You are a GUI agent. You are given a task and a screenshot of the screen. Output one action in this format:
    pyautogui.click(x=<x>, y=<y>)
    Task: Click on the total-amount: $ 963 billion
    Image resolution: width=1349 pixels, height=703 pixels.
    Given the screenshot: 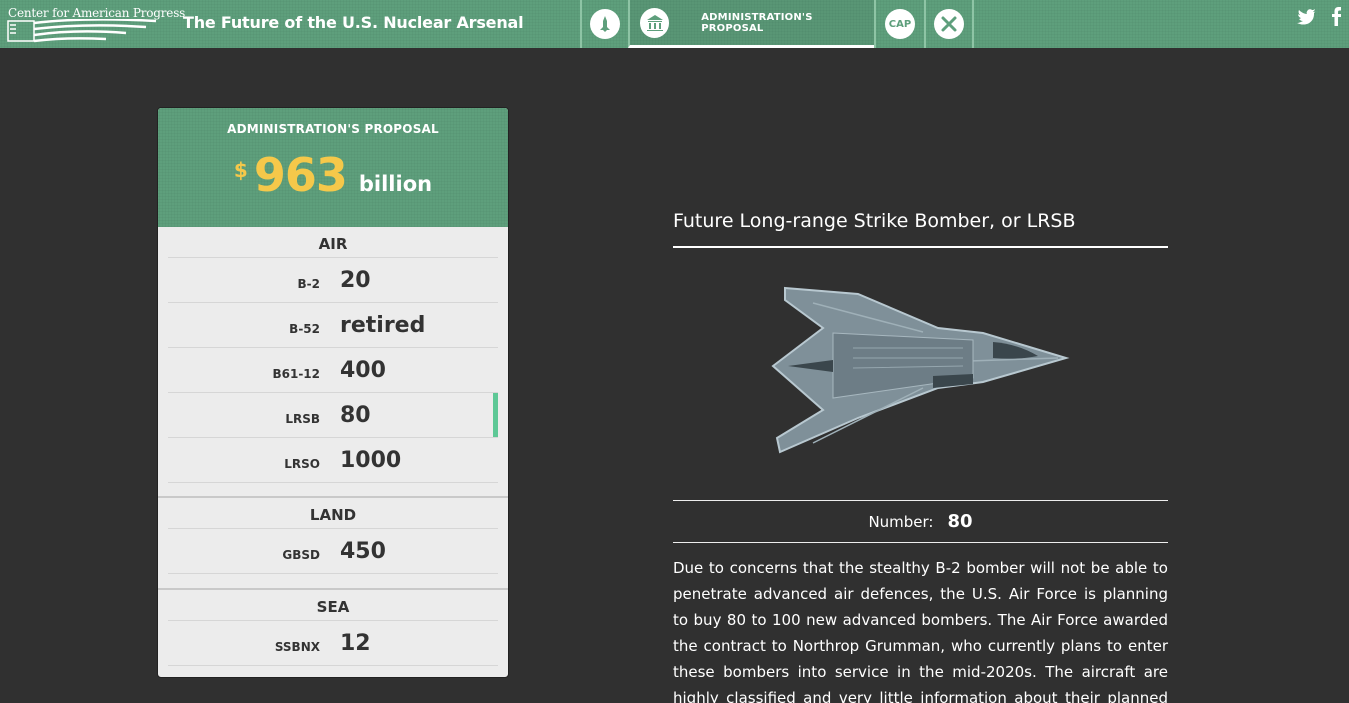 What is the action you would take?
    pyautogui.click(x=333, y=175)
    